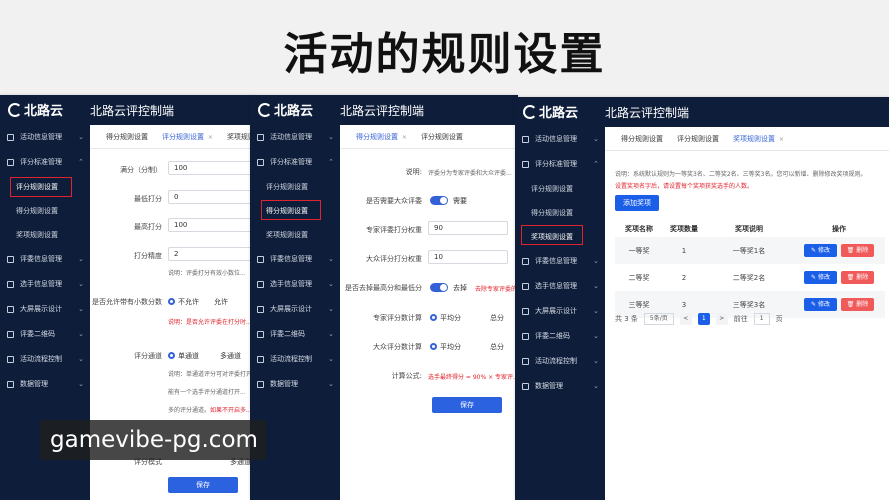  What do you see at coordinates (260, 359) in the screenshot?
I see `settings-icon` at bounding box center [260, 359].